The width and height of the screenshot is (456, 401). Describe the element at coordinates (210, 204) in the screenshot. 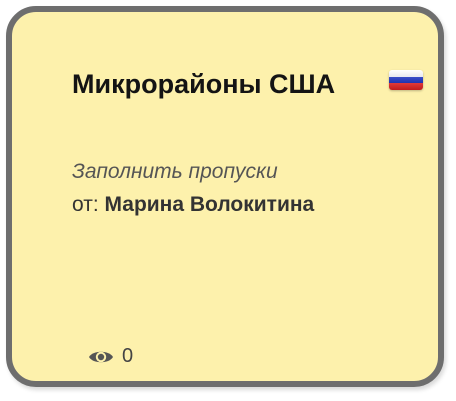

I see `author-name: Марина Волокитина` at that location.